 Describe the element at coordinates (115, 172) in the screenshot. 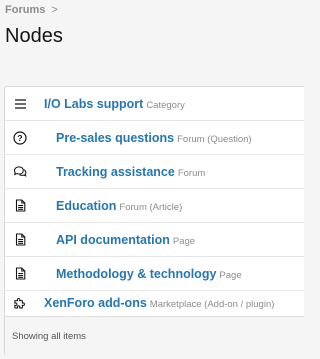

I see `node-title: Tracking assistance` at that location.